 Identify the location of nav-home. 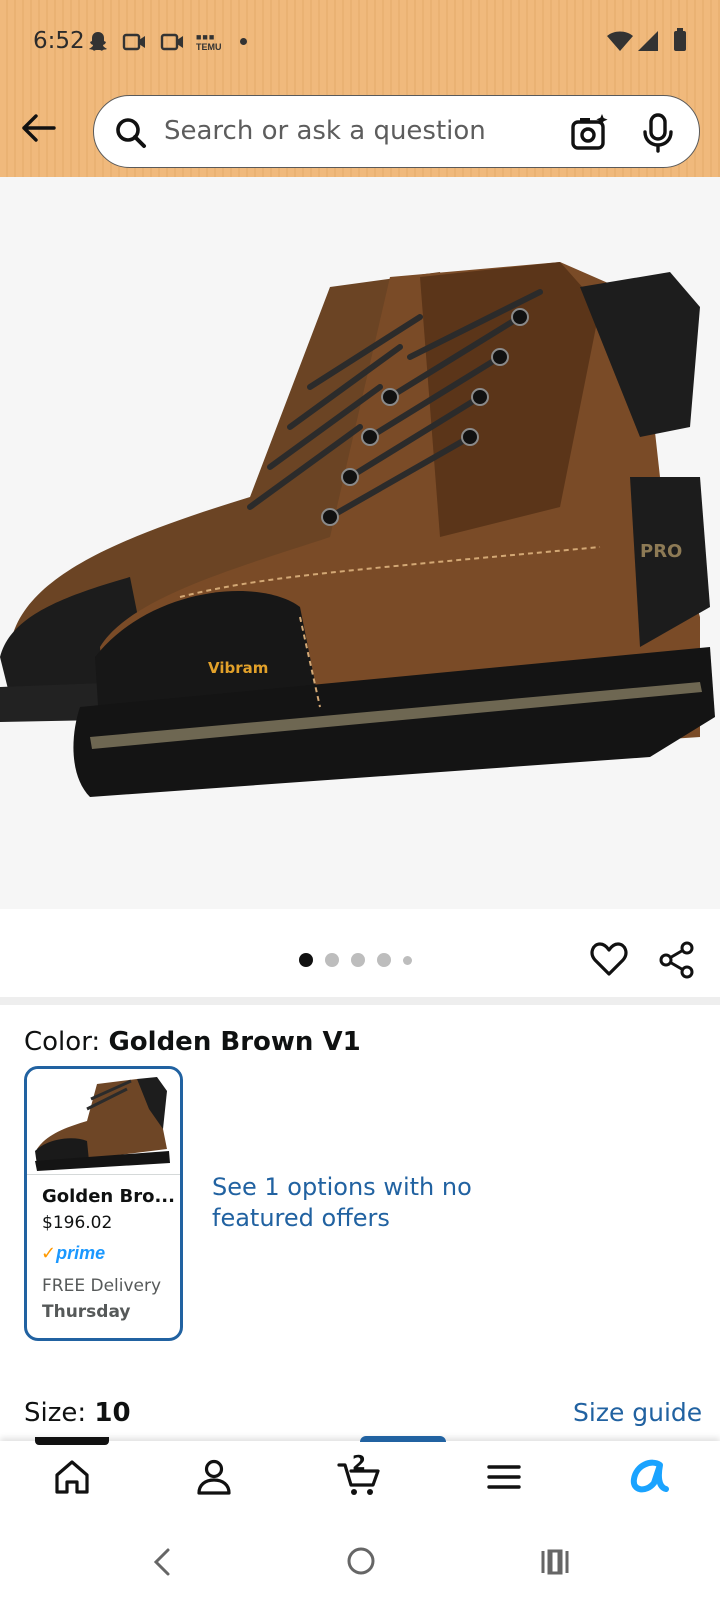
(72, 1482).